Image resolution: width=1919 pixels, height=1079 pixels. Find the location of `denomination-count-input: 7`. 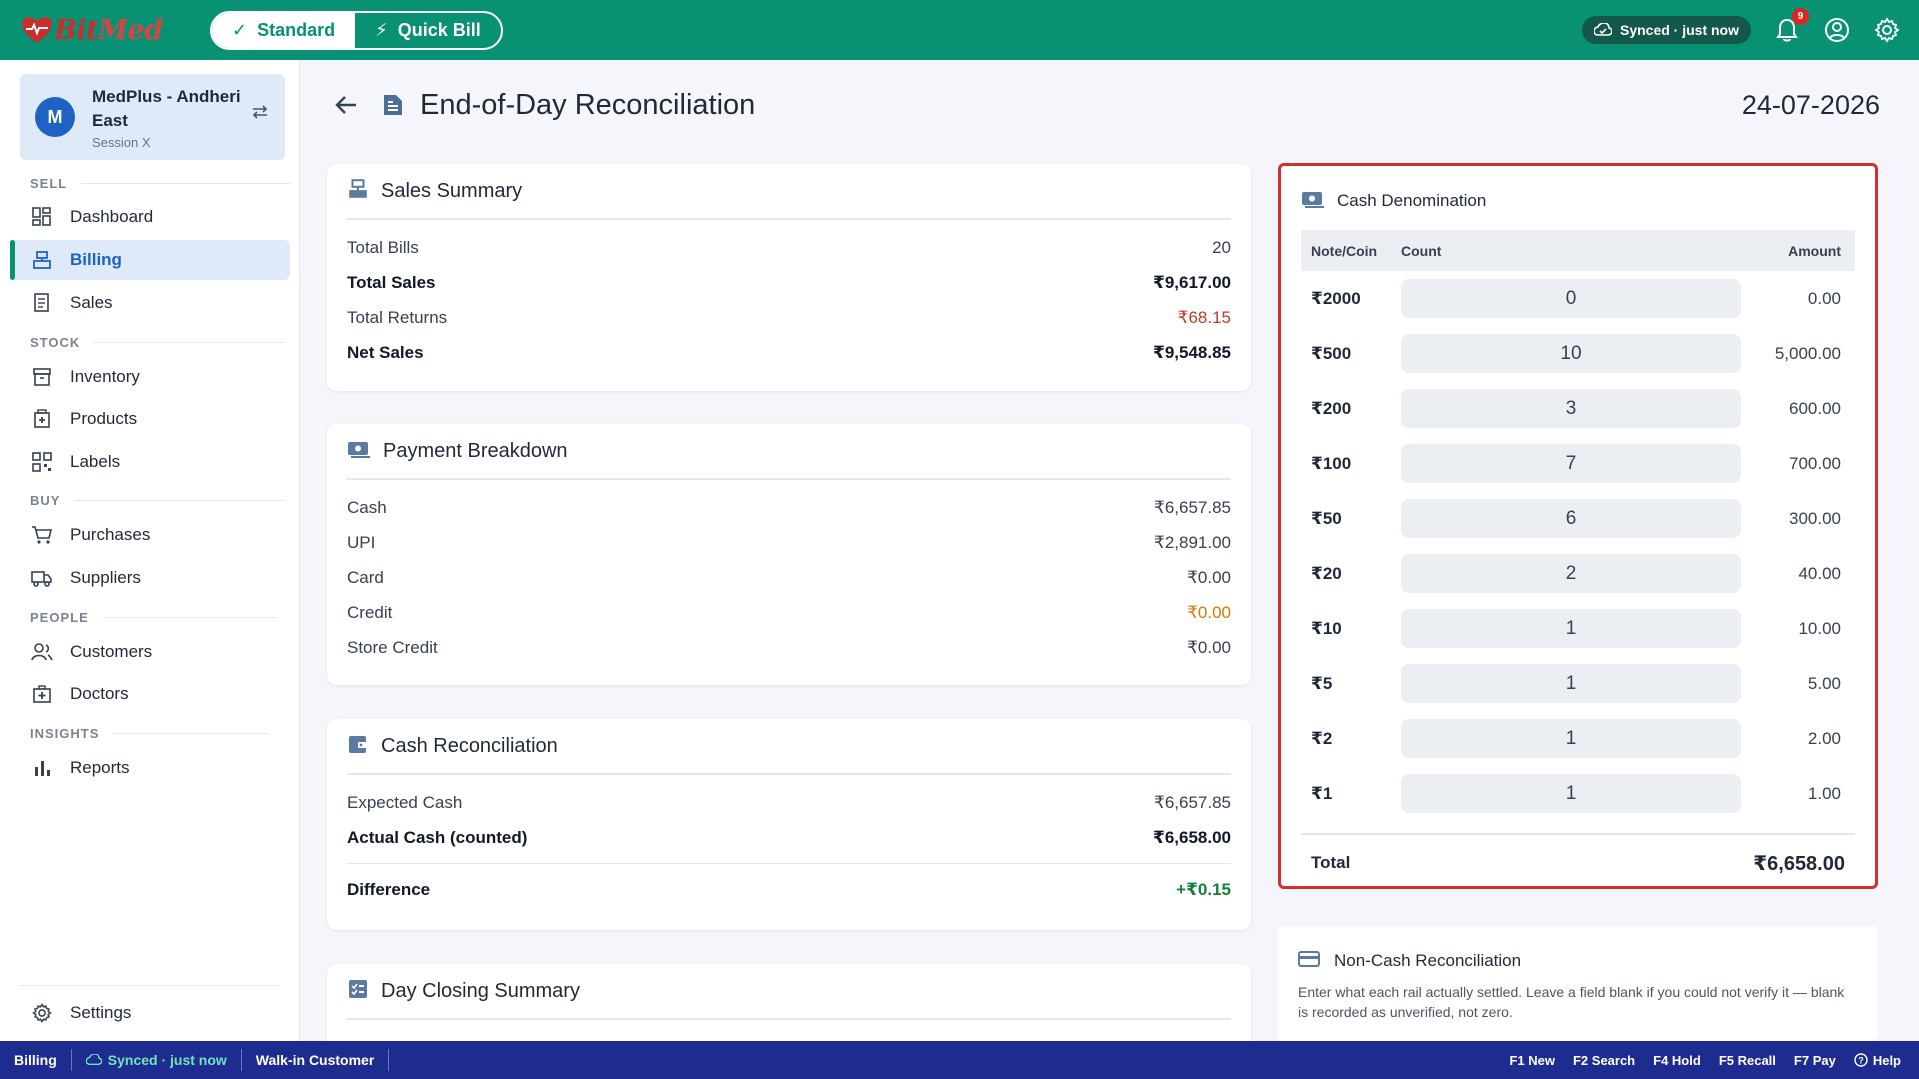

denomination-count-input: 7 is located at coordinates (1571, 463).